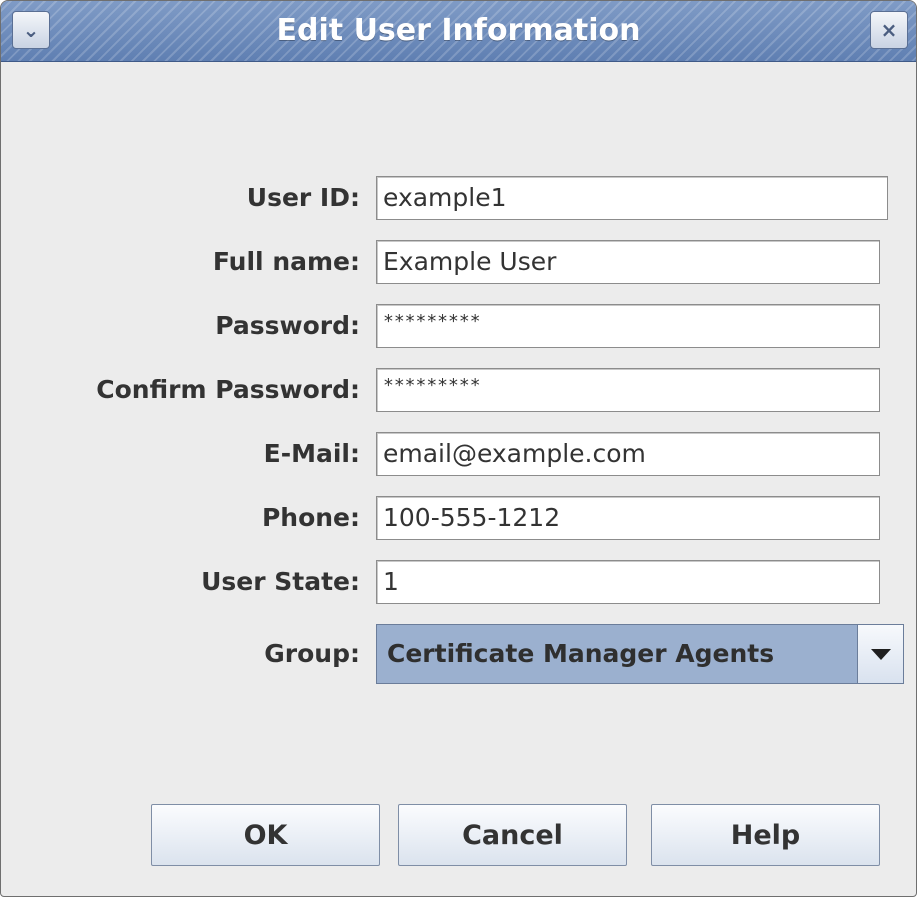  I want to click on group-select: Certificate Manager Agents, so click(640, 654).